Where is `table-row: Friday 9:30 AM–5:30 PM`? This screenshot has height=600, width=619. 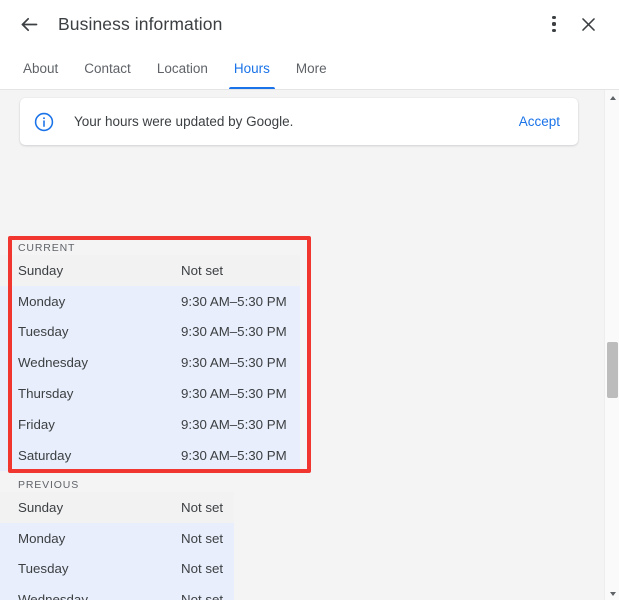
table-row: Friday 9:30 AM–5:30 PM is located at coordinates (150, 424).